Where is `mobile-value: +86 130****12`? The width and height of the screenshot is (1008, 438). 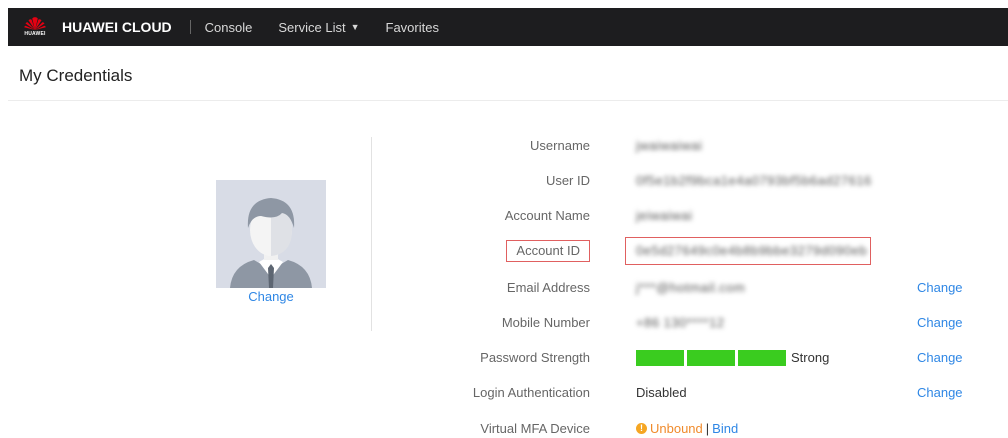
mobile-value: +86 130****12 is located at coordinates (680, 322).